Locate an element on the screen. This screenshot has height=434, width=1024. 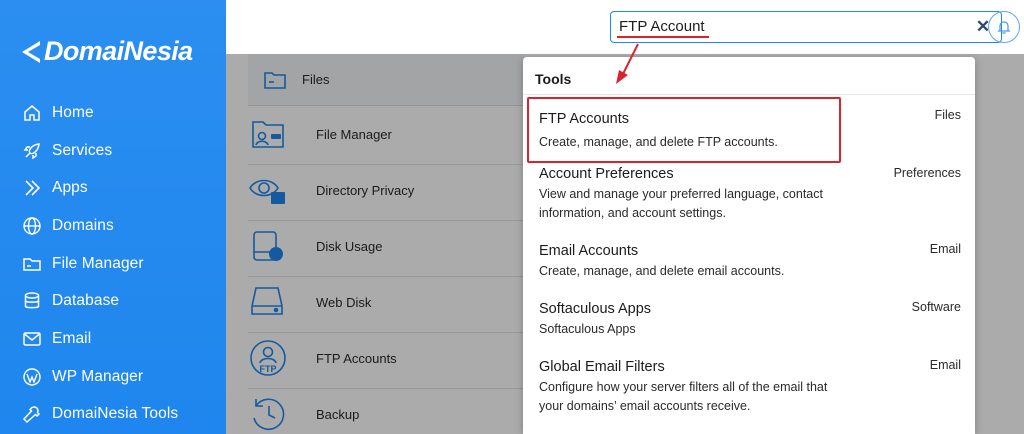
database-icon is located at coordinates (32, 300).